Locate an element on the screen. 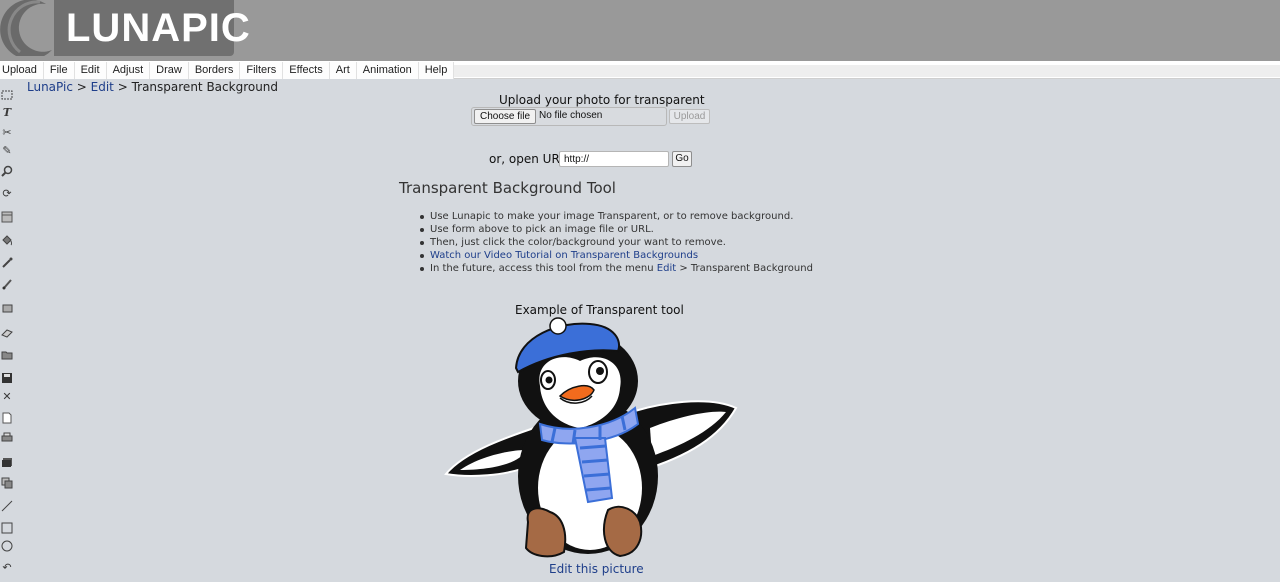 Image resolution: width=1280 pixels, height=582 pixels. undo-icon: ↶ is located at coordinates (7, 568).